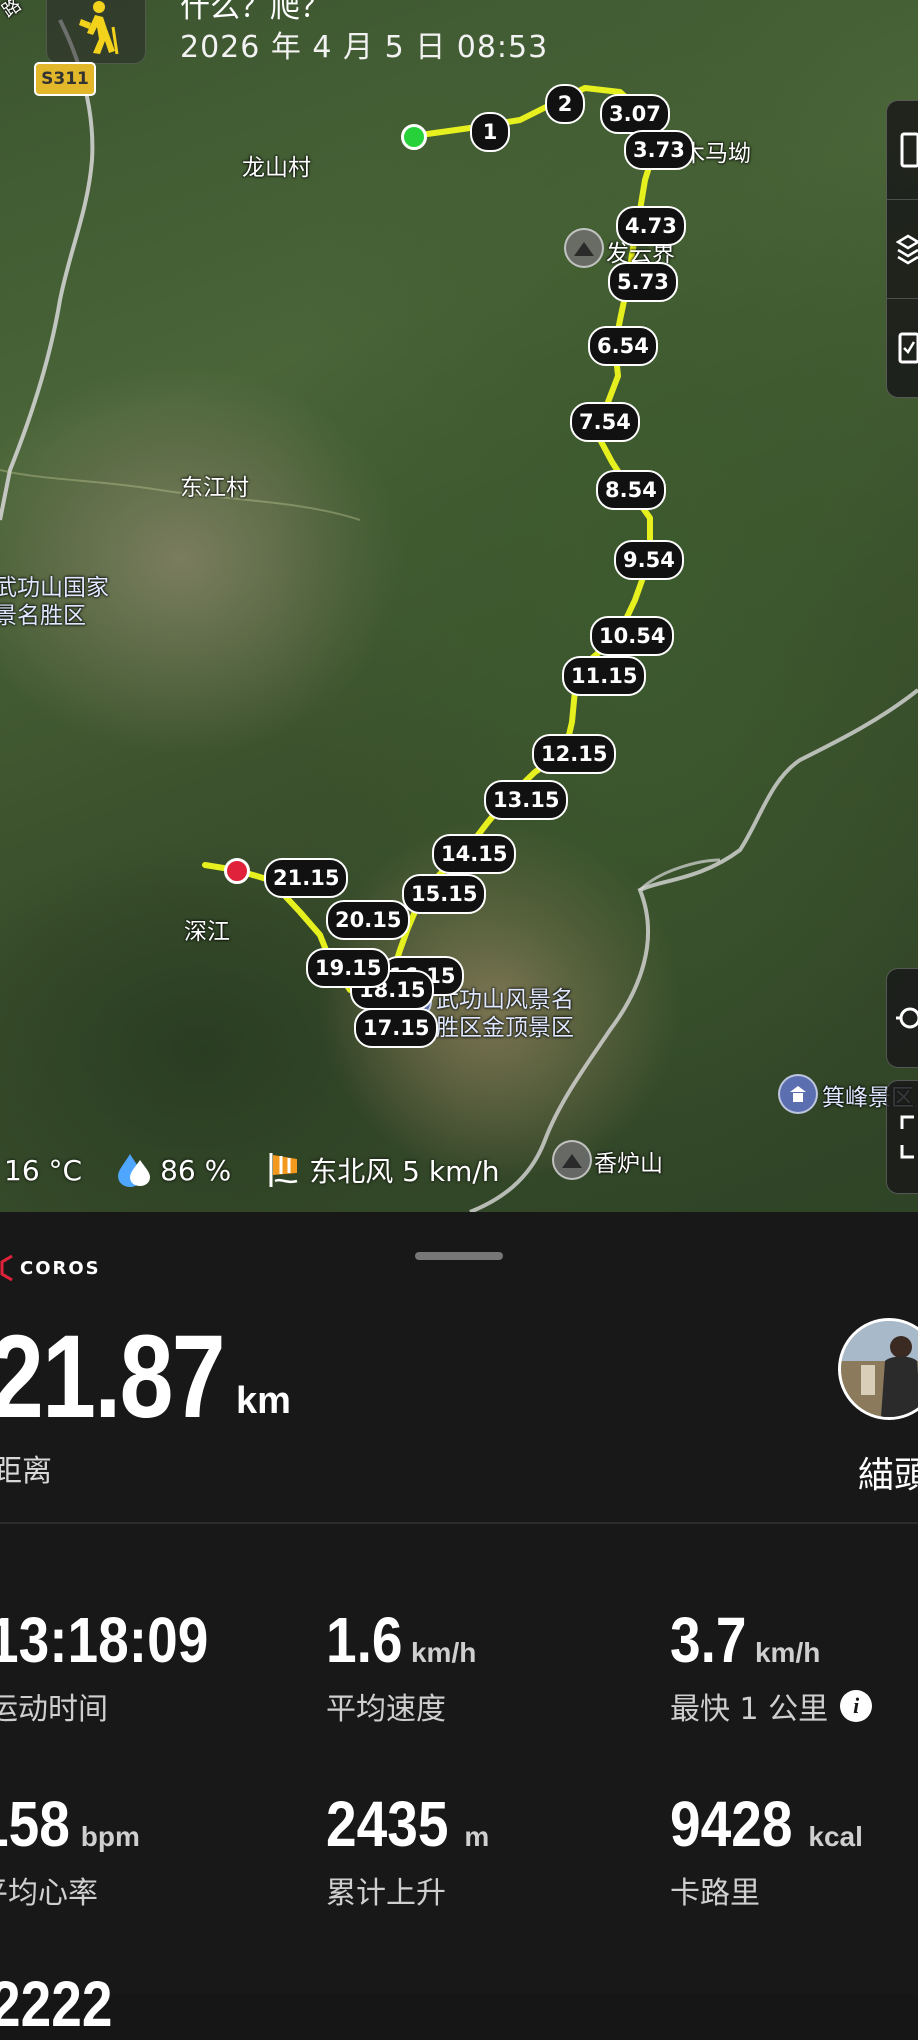 The width and height of the screenshot is (918, 2040). I want to click on stat-unit: m, so click(477, 1836).